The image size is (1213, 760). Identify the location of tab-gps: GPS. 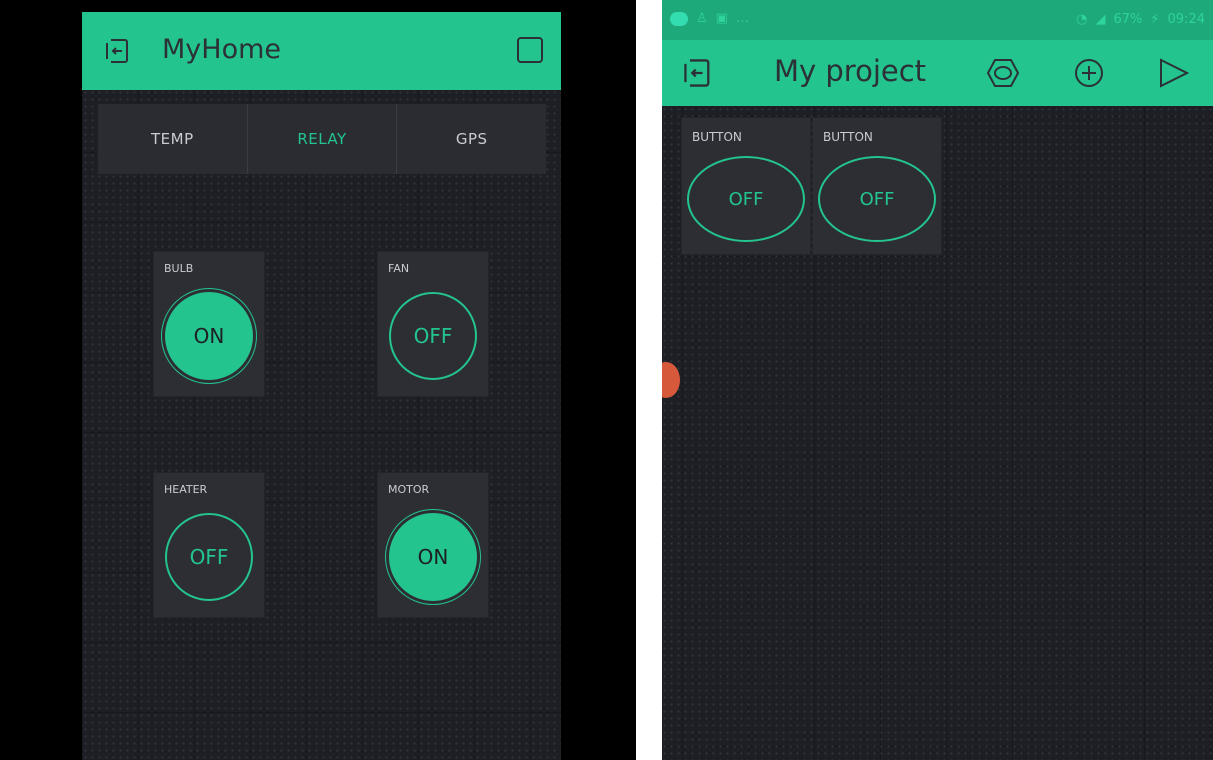
(471, 139).